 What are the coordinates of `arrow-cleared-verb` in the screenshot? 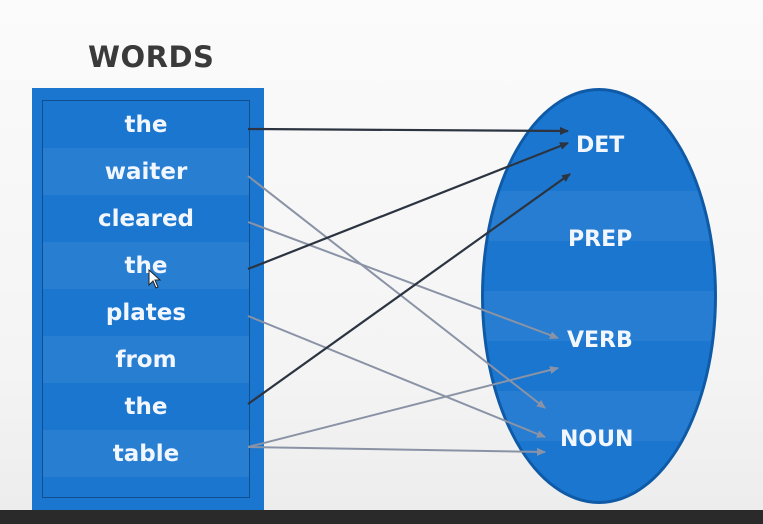 It's located at (403, 280).